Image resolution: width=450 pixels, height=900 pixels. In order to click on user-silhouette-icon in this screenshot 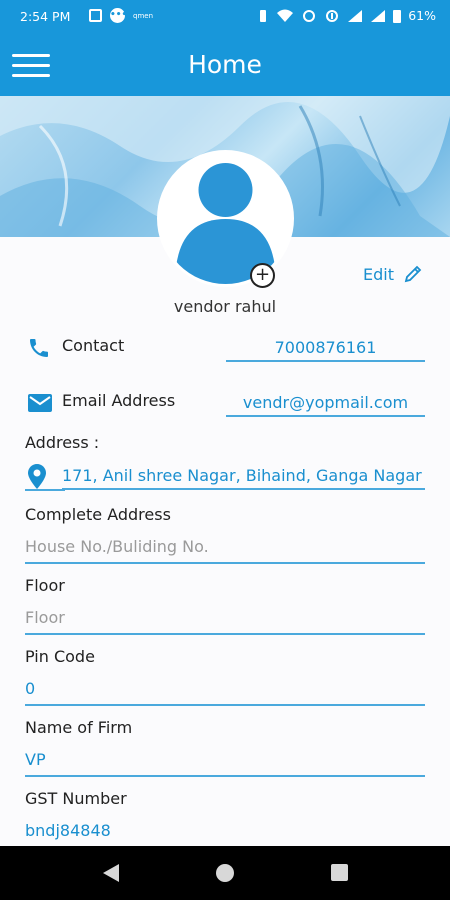, I will do `click(225, 218)`.